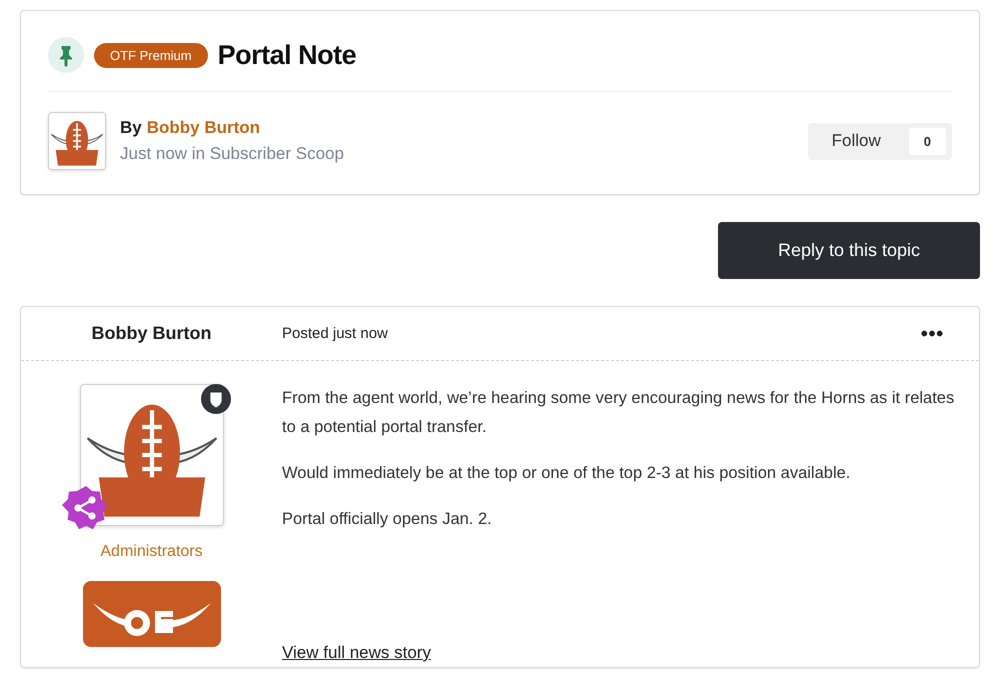  What do you see at coordinates (849, 250) in the screenshot?
I see `reply-button: Reply to this topic` at bounding box center [849, 250].